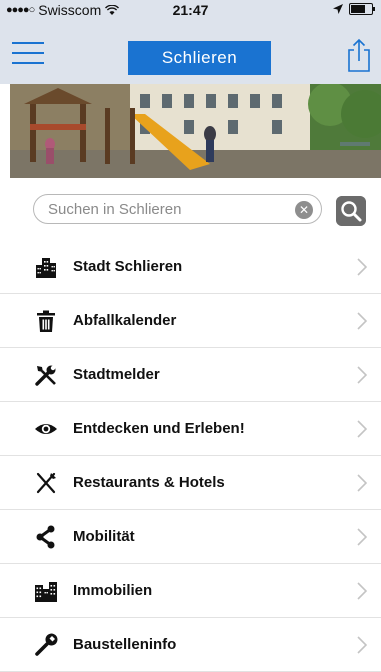 The height and width of the screenshot is (672, 381). What do you see at coordinates (46, 644) in the screenshot?
I see `wrench-icon` at bounding box center [46, 644].